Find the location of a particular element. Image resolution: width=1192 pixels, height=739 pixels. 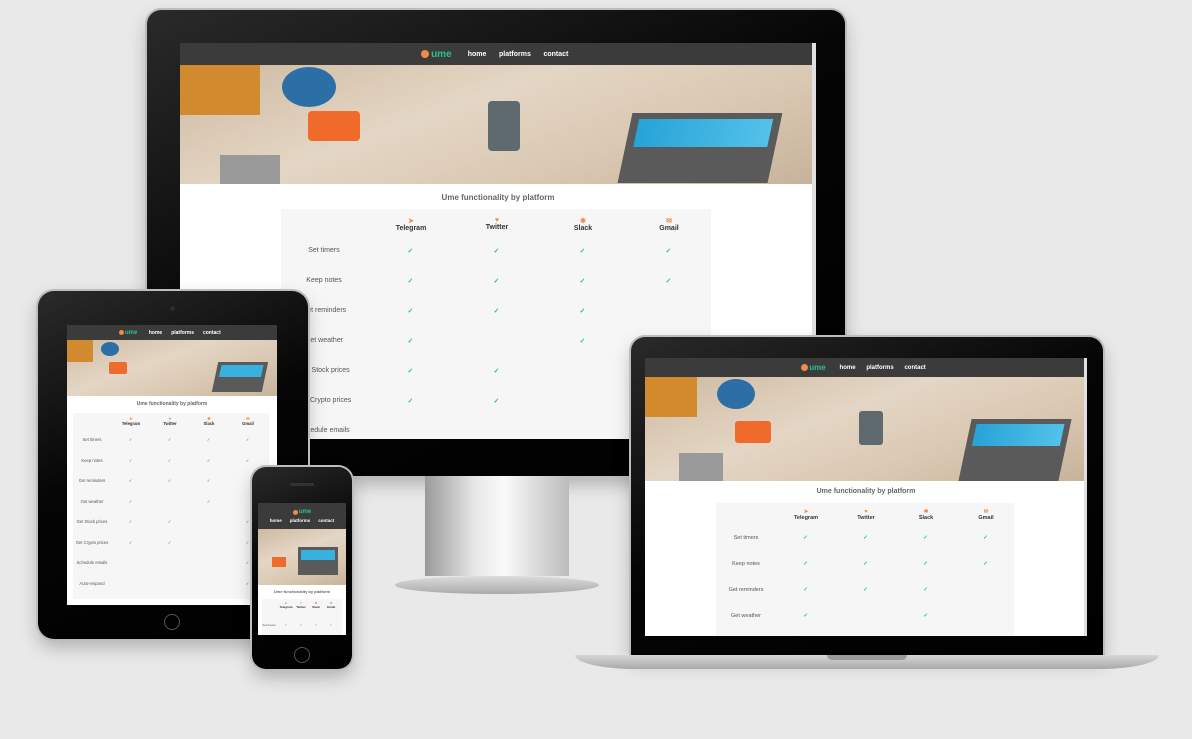

tablet-home-button is located at coordinates (172, 622).